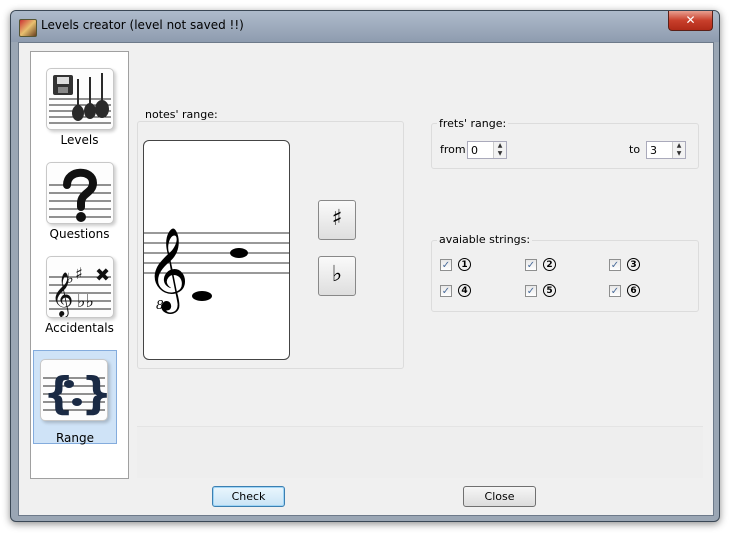 Image resolution: width=736 pixels, height=536 pixels. Describe the element at coordinates (464, 264) in the screenshot. I see `string-1-label: 1` at that location.